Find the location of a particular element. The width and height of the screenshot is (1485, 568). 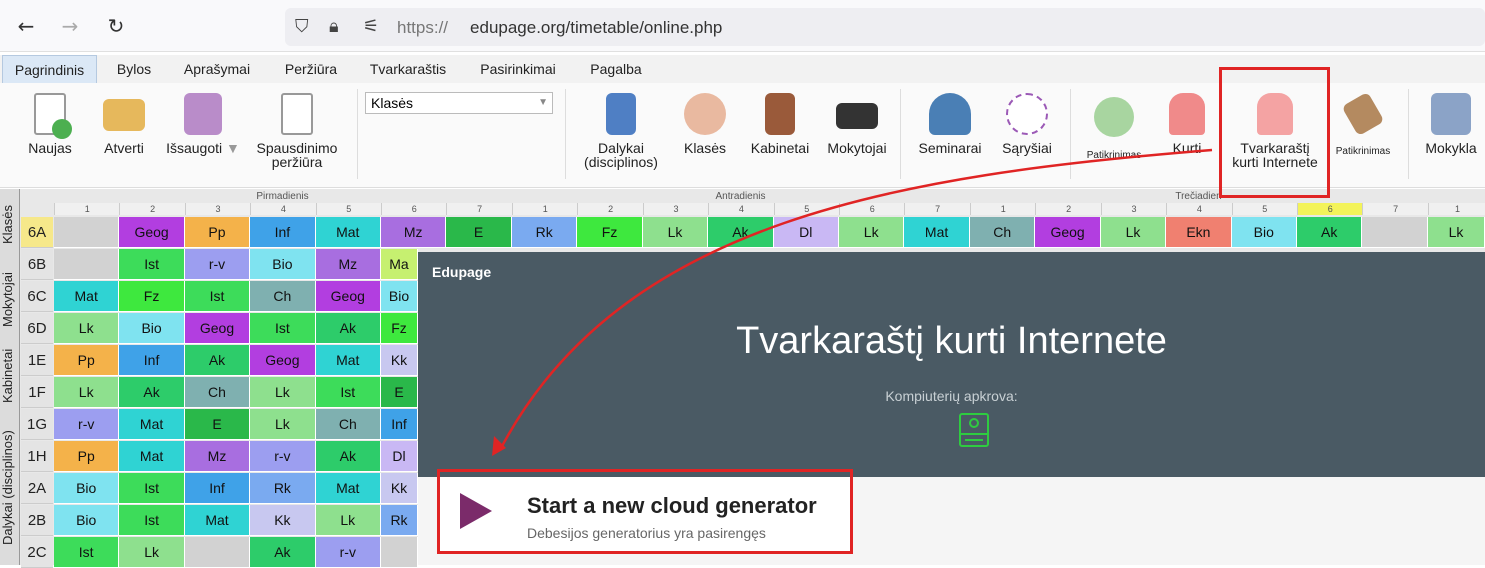

tab-bylos: Bylos is located at coordinates (134, 69).